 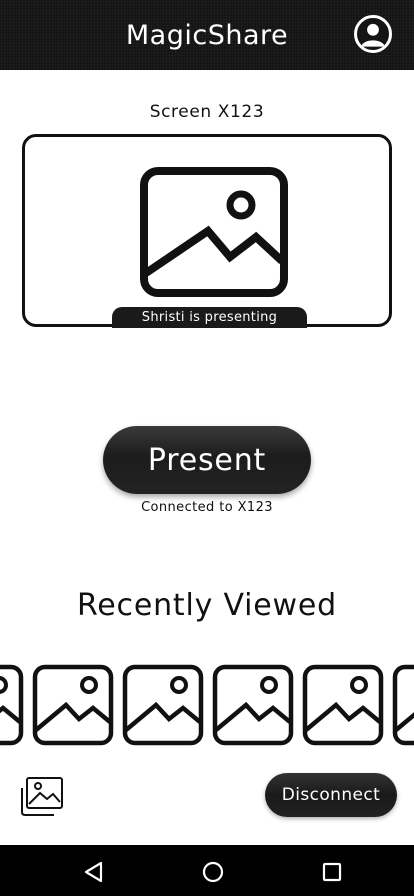 I want to click on app-title: MagicShare, so click(x=207, y=35).